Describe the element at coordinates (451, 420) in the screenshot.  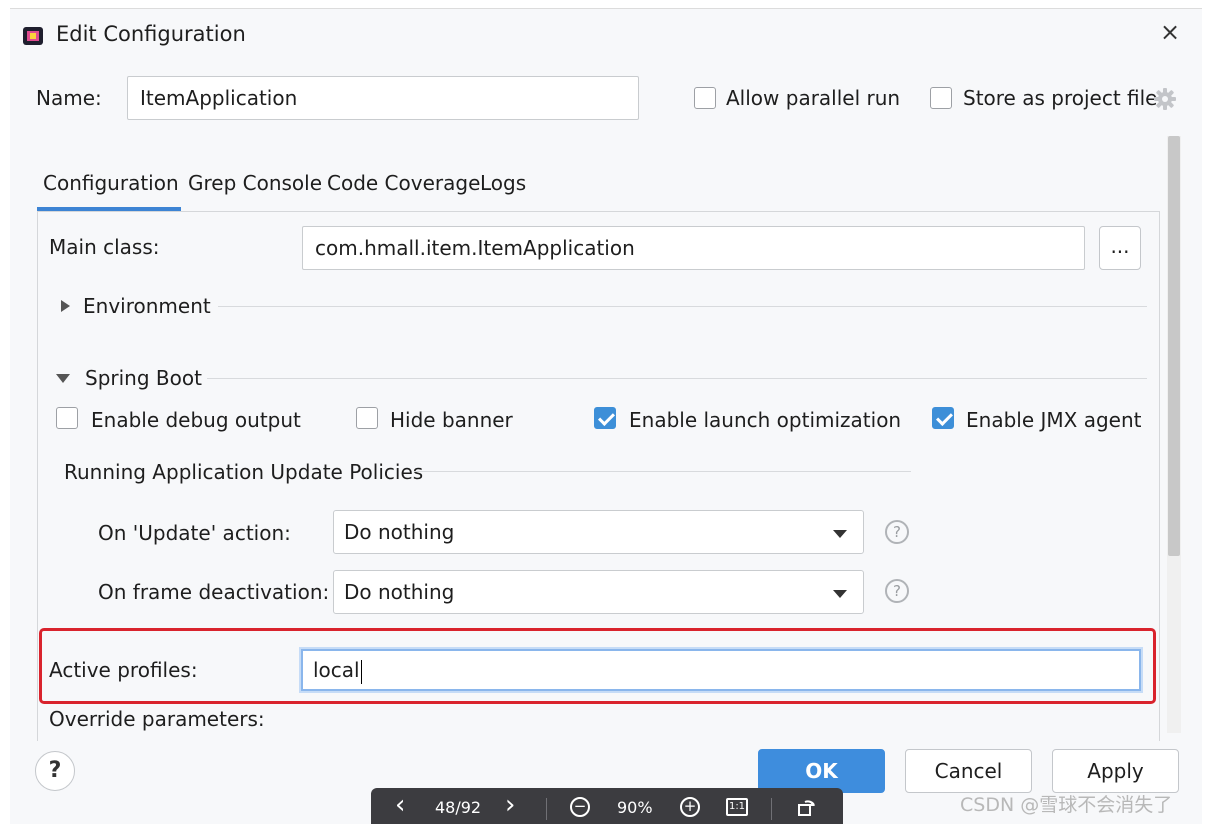
I see `hide-banner-label: Hide banner` at that location.